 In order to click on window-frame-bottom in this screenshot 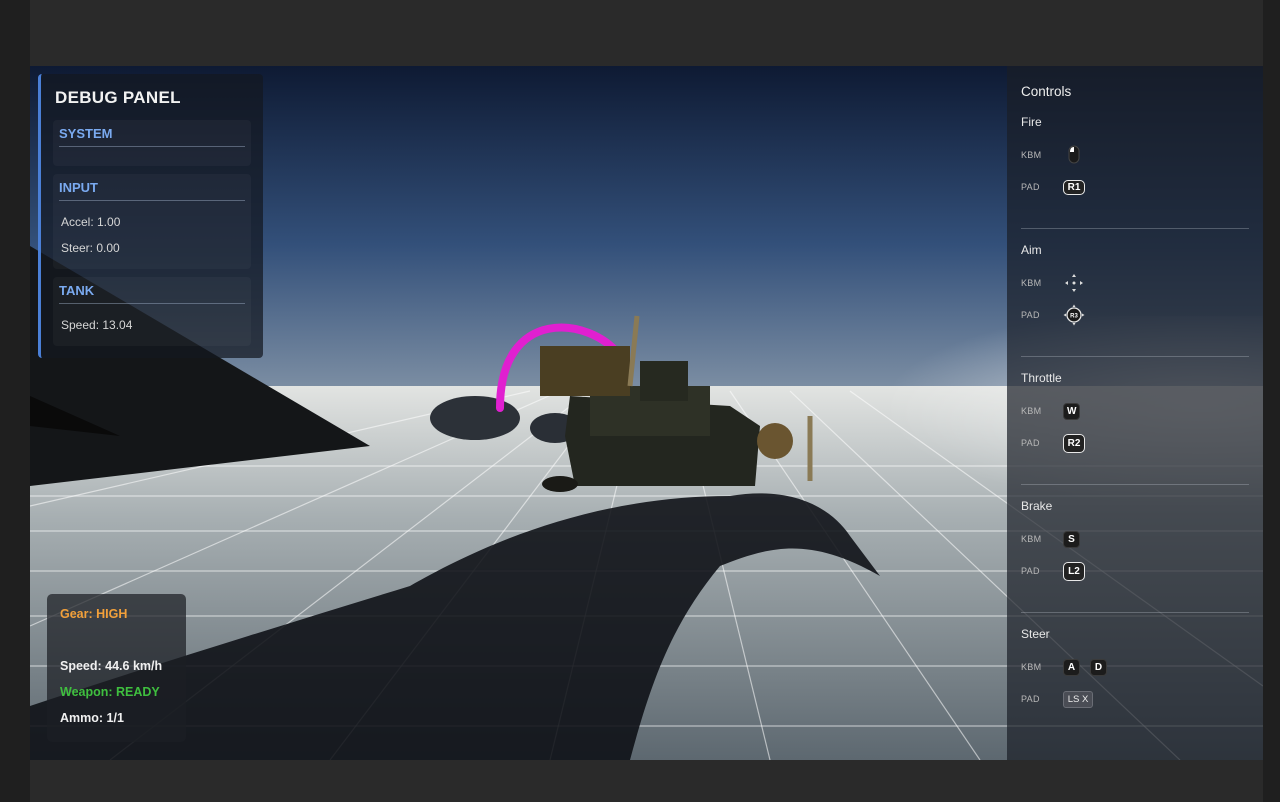, I will do `click(646, 781)`.